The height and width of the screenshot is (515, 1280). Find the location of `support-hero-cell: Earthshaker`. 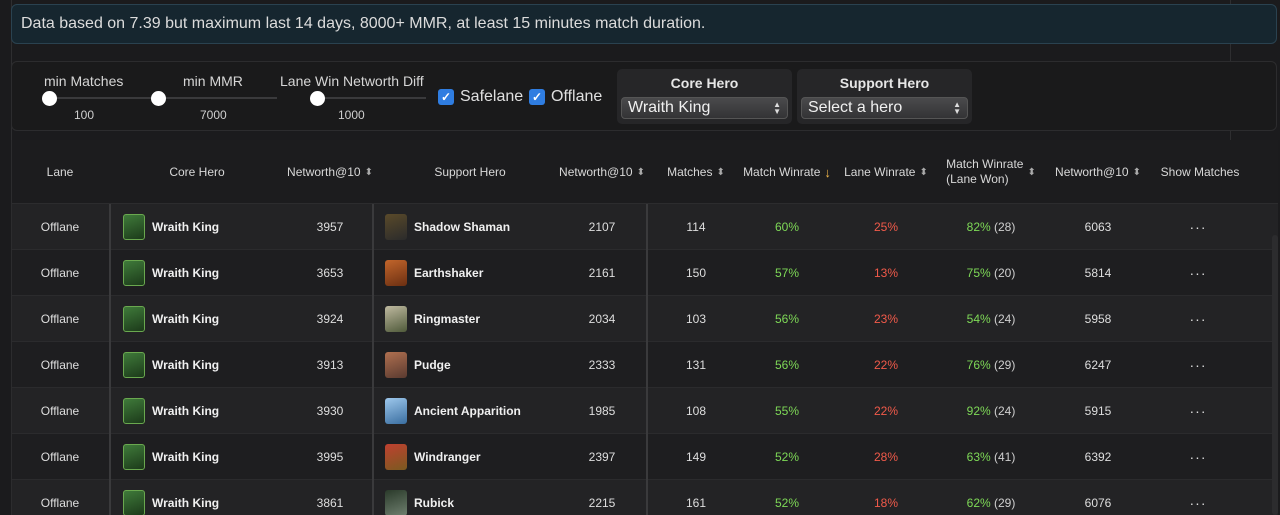

support-hero-cell: Earthshaker is located at coordinates (473, 273).